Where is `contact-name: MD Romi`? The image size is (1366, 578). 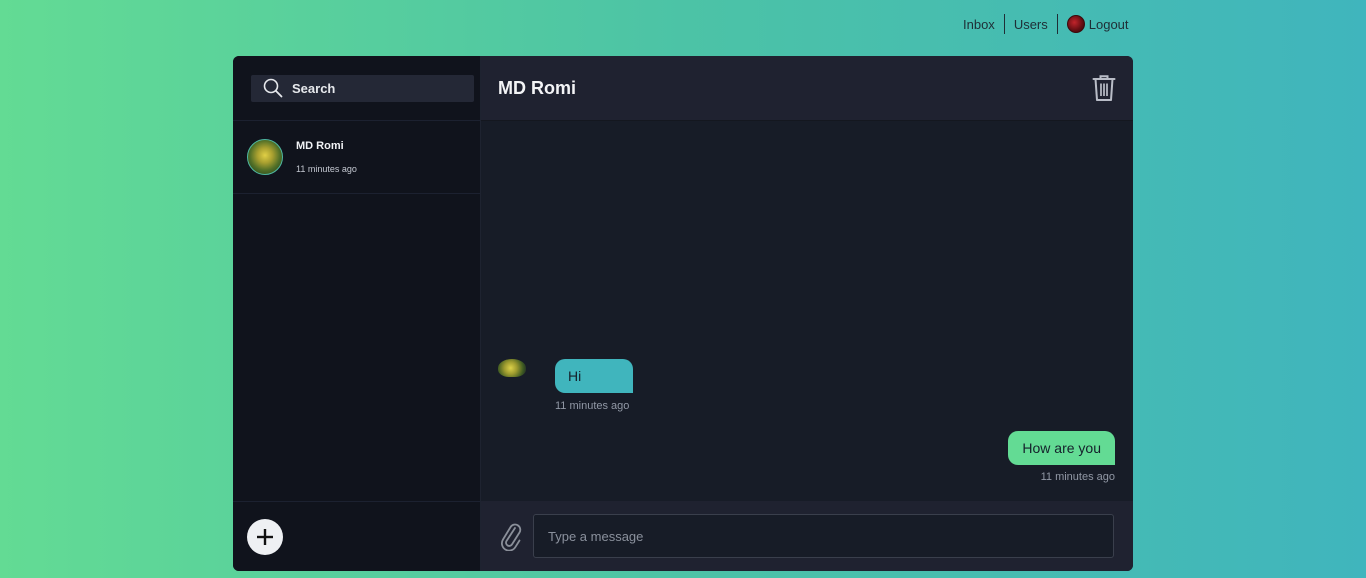 contact-name: MD Romi is located at coordinates (320, 146).